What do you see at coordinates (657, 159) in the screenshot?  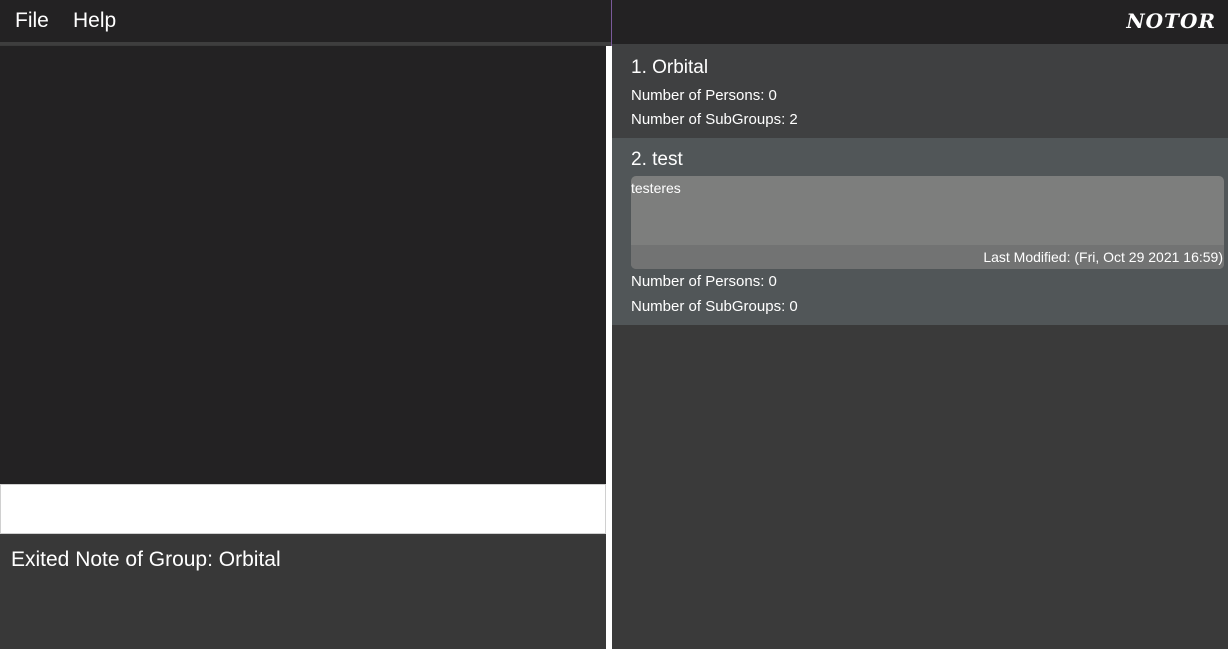 I see `group-name: 2. test` at bounding box center [657, 159].